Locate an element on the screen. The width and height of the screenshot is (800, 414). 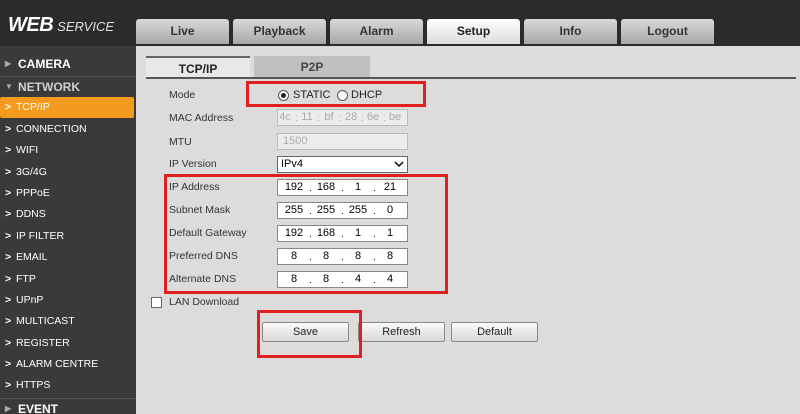
subtab-p2p: P2P is located at coordinates (312, 67).